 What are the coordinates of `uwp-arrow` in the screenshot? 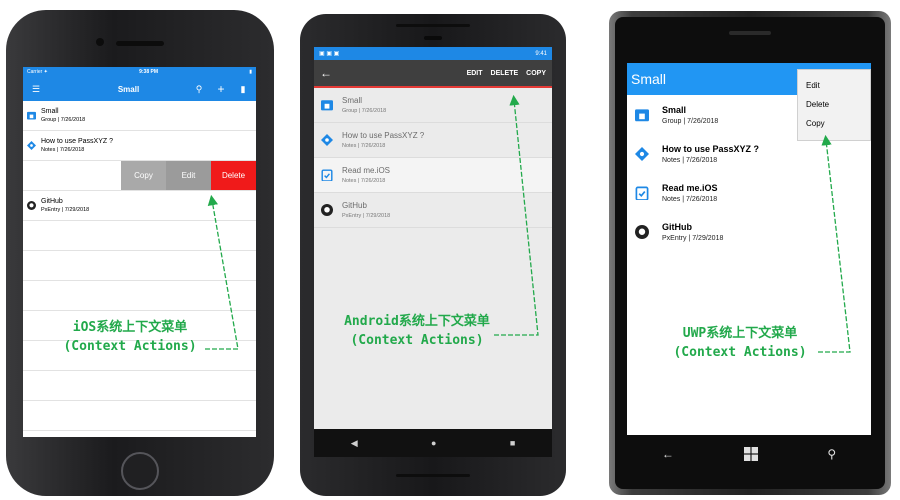 It's located at (834, 243).